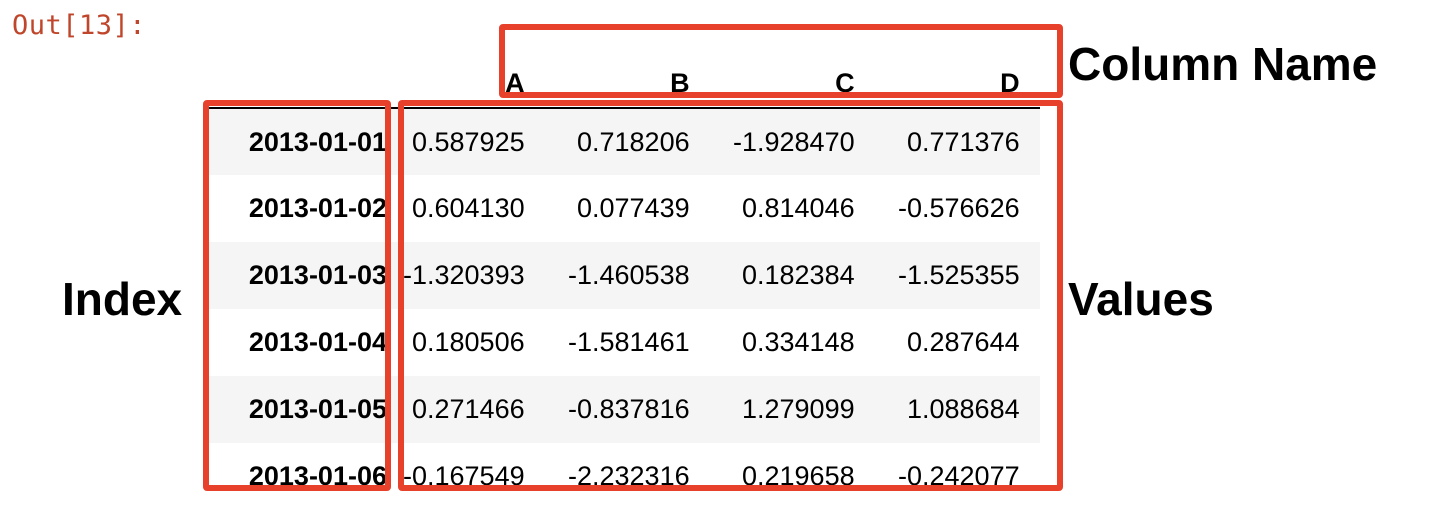  Describe the element at coordinates (781, 61) in the screenshot. I see `column-name-highlight-box` at that location.